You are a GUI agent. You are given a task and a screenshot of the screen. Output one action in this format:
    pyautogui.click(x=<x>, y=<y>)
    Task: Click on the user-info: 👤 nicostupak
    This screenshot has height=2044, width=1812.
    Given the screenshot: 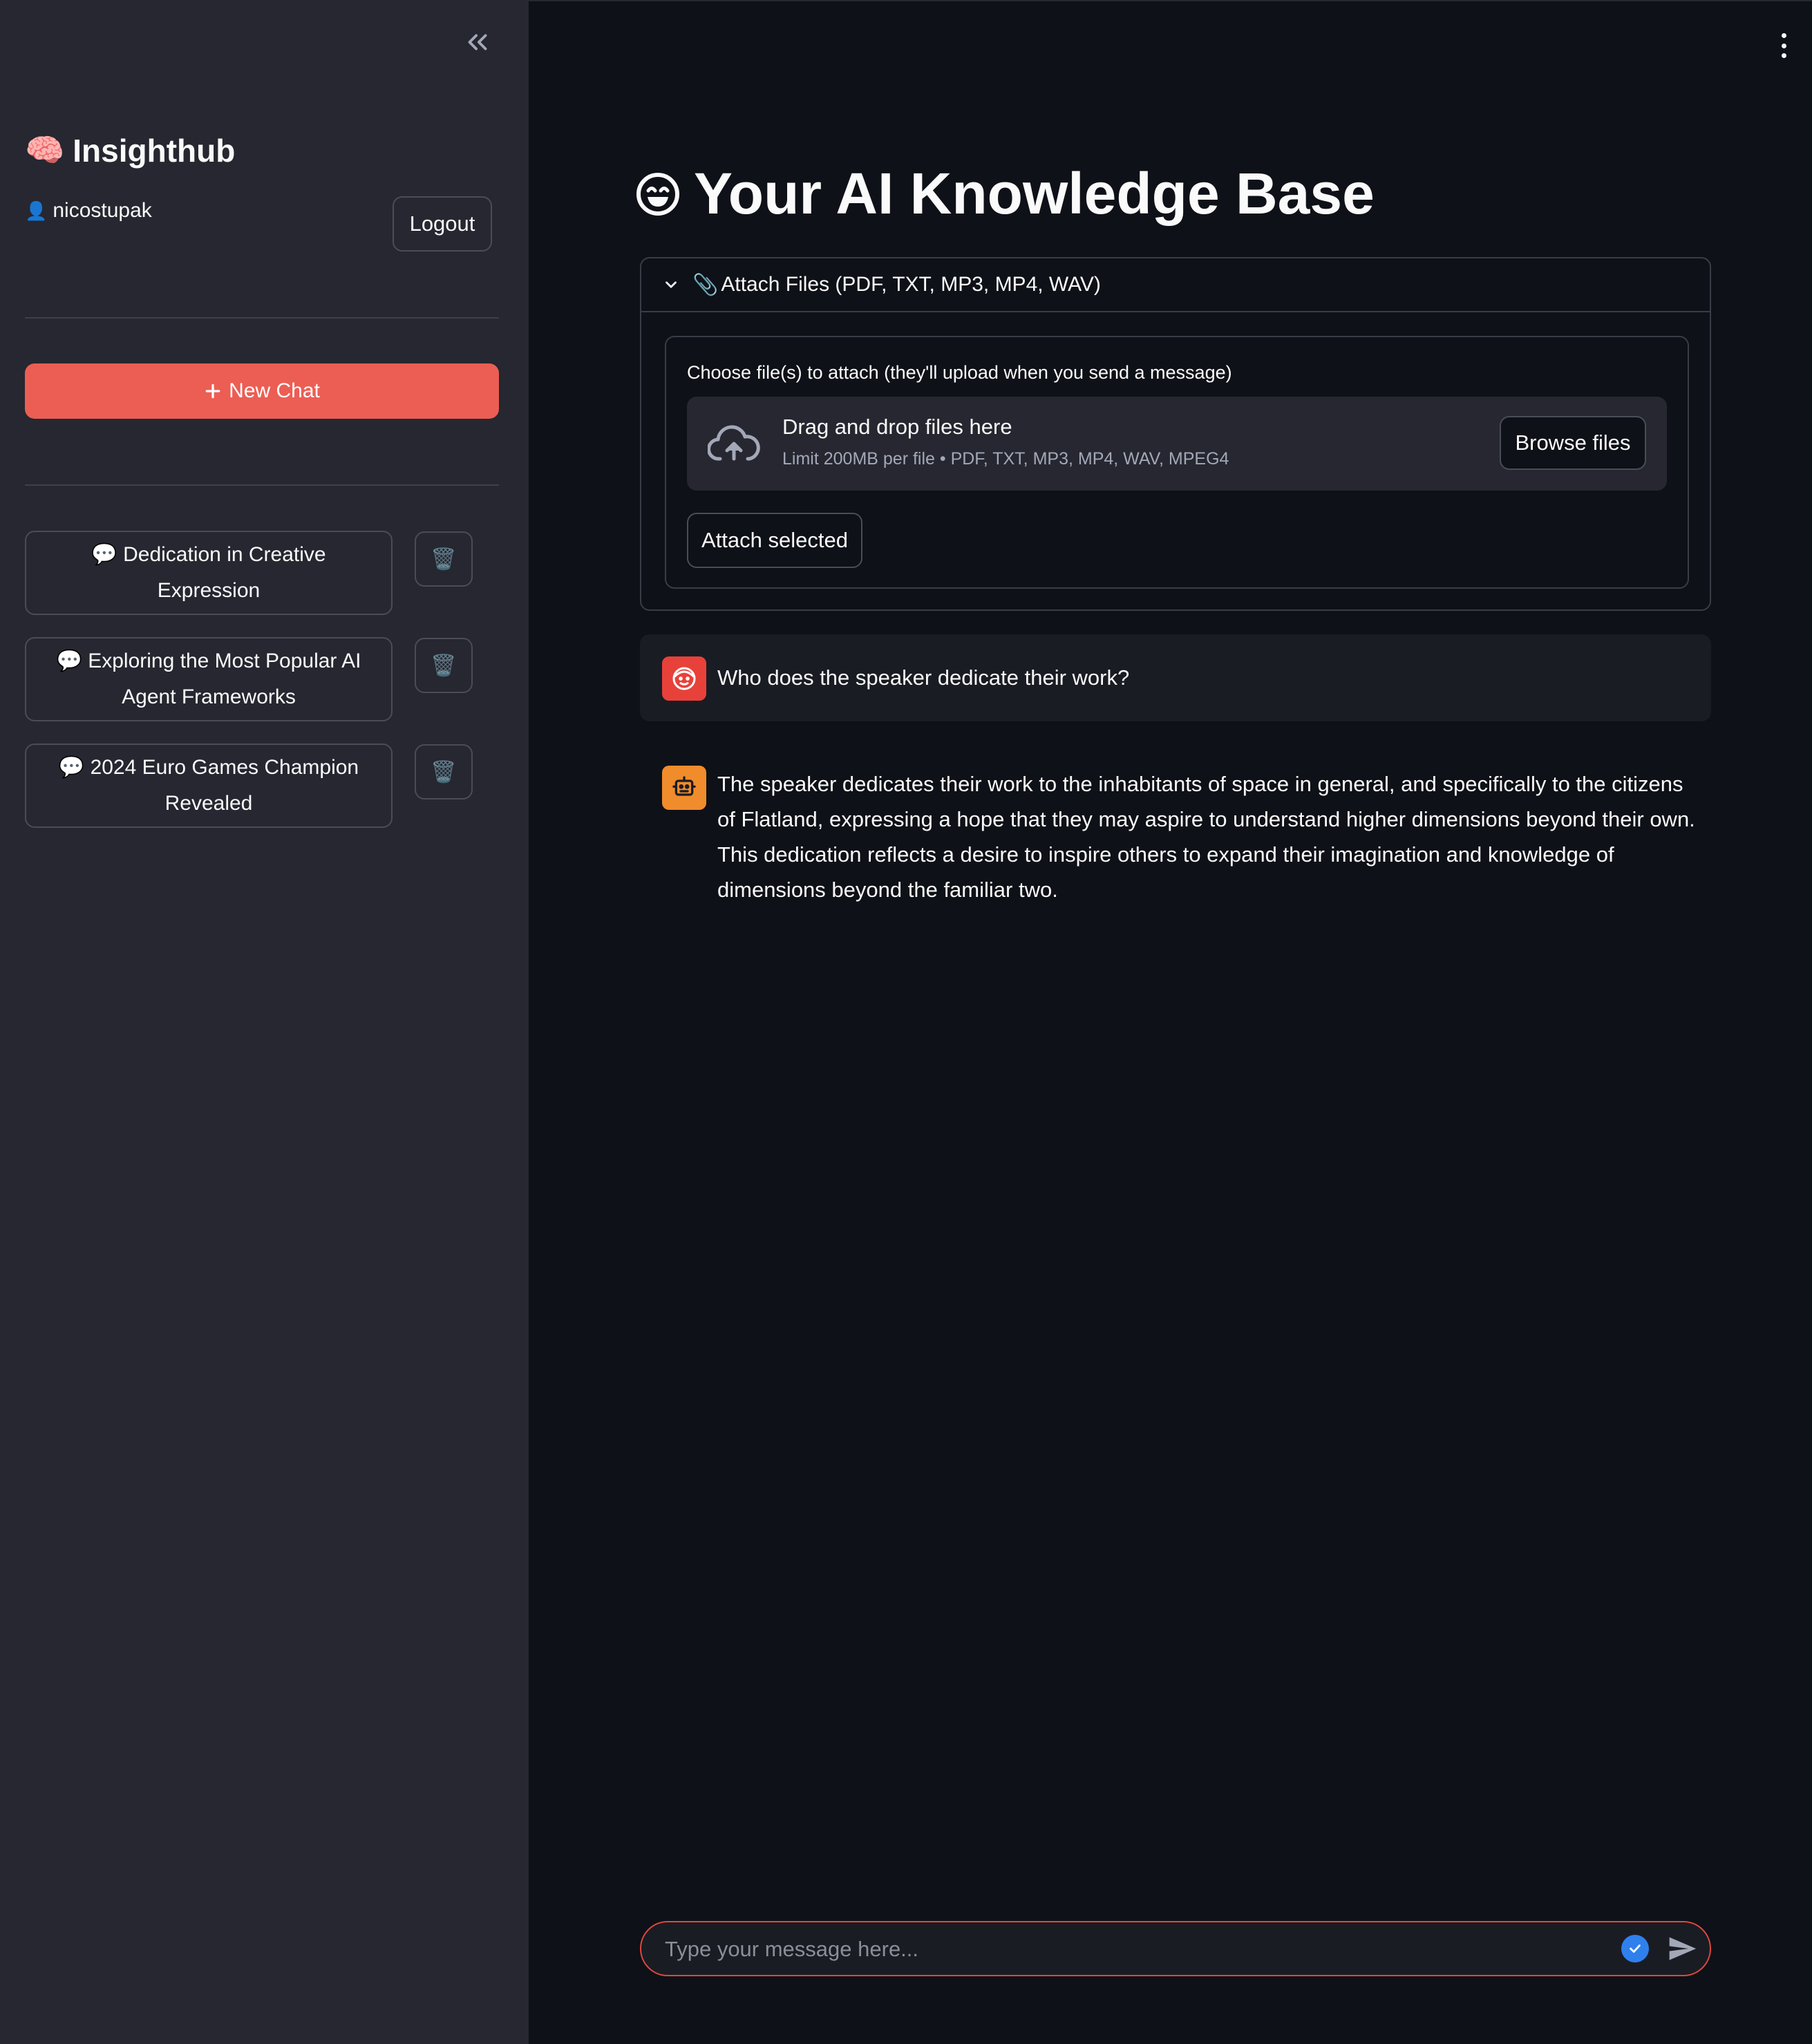 What is the action you would take?
    pyautogui.click(x=88, y=211)
    